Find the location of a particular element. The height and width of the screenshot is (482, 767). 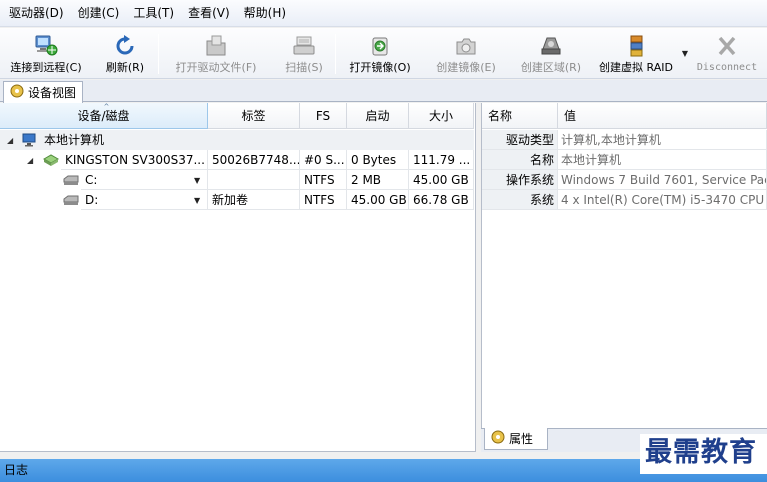

disconnect-button: Disconnect is located at coordinates (727, 53).